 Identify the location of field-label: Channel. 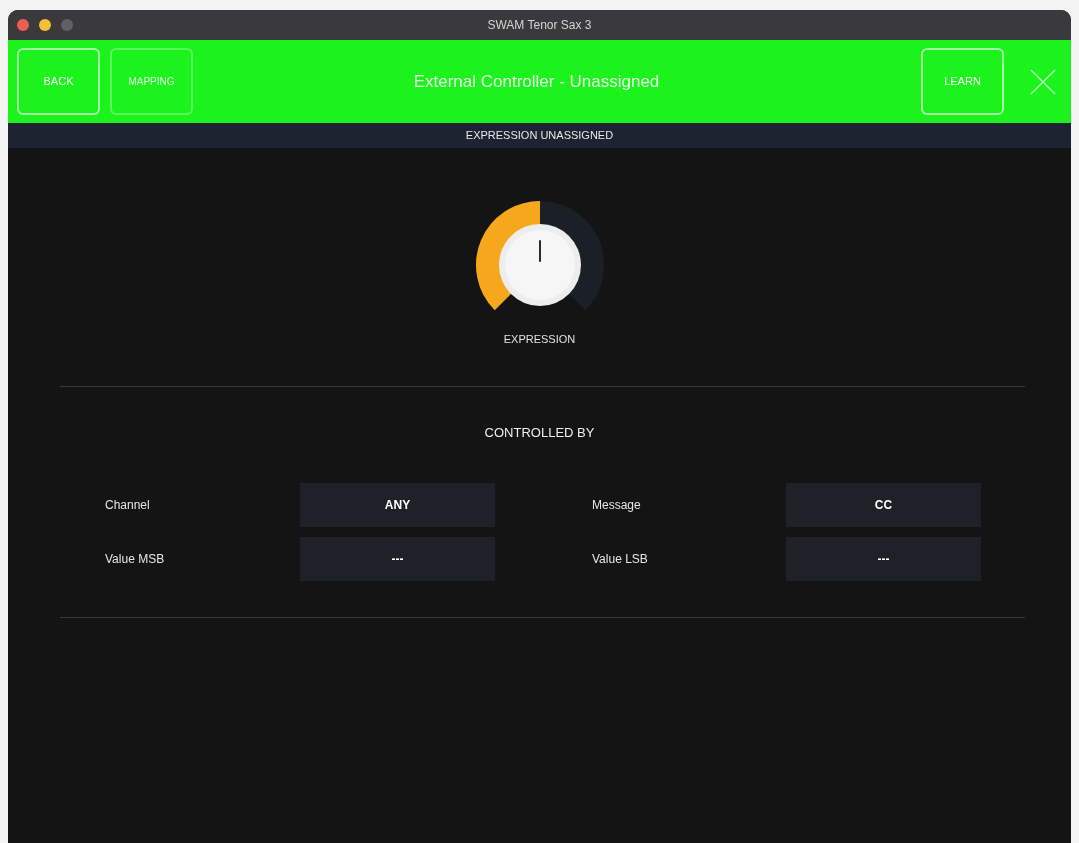
(127, 505).